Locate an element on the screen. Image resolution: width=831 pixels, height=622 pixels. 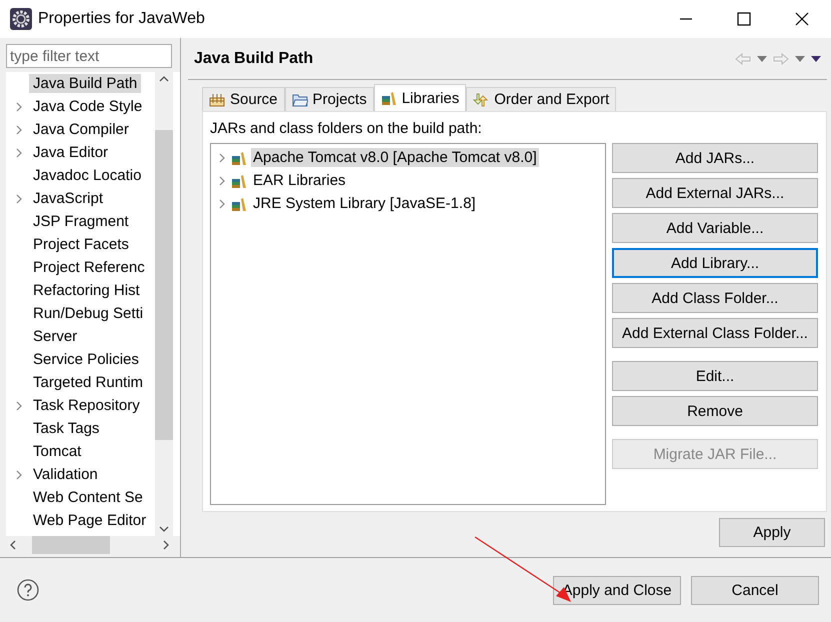
tree-item: Project Facets is located at coordinates (81, 244).